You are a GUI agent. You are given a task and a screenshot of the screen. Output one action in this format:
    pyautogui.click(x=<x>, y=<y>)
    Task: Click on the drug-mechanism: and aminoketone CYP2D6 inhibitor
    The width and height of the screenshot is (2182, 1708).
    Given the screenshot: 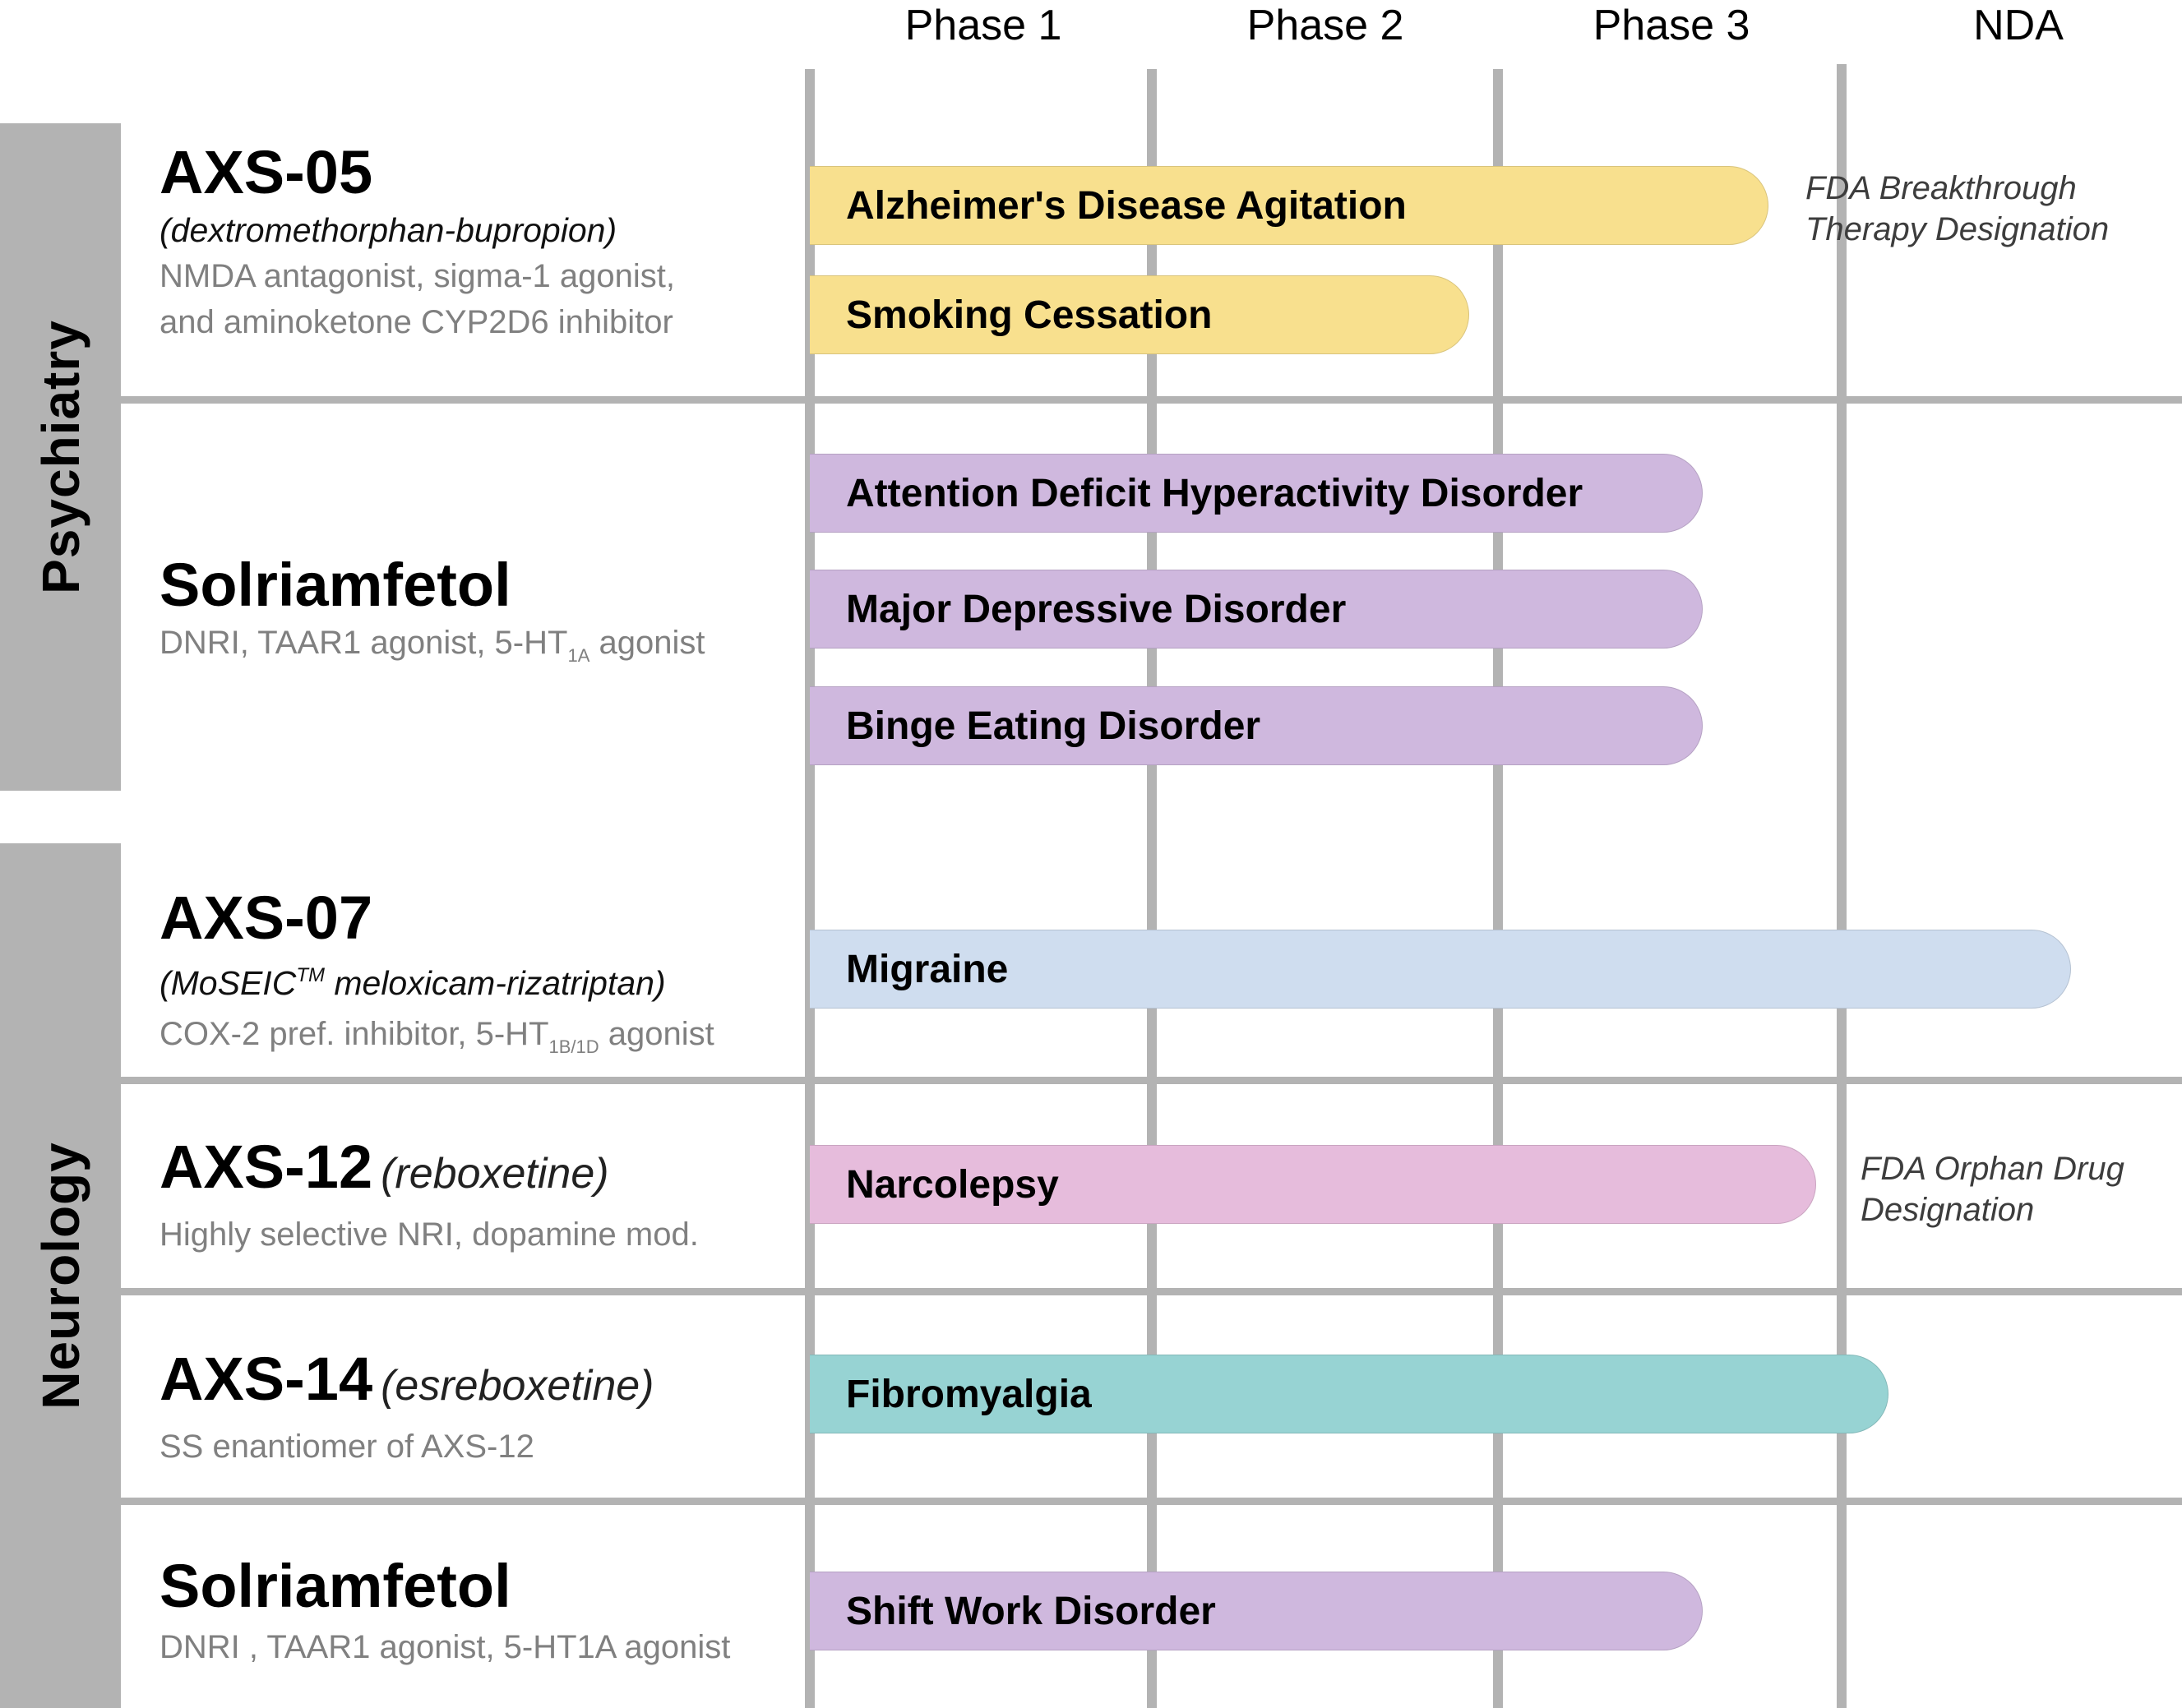 What is the action you would take?
    pyautogui.click(x=416, y=322)
    